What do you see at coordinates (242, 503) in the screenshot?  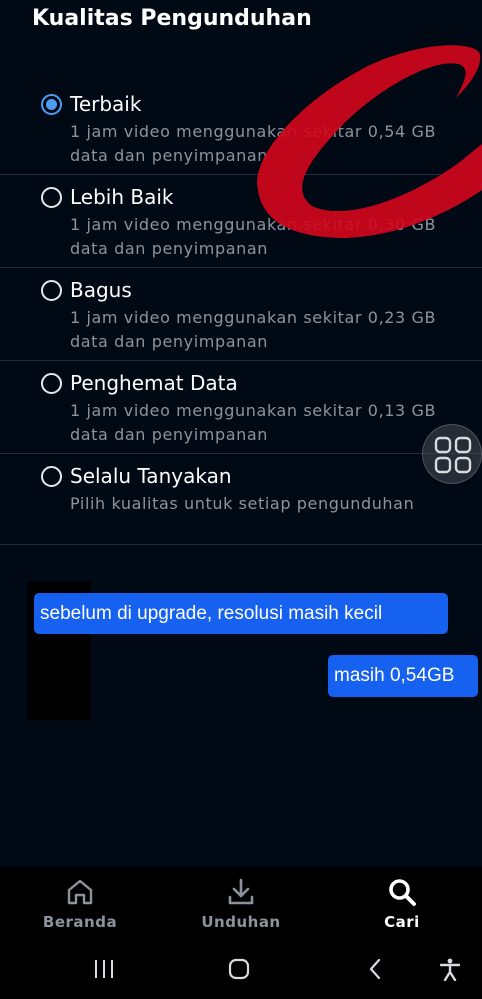 I see `option-description: Pilih kualitas untuk setiap pengunduhan` at bounding box center [242, 503].